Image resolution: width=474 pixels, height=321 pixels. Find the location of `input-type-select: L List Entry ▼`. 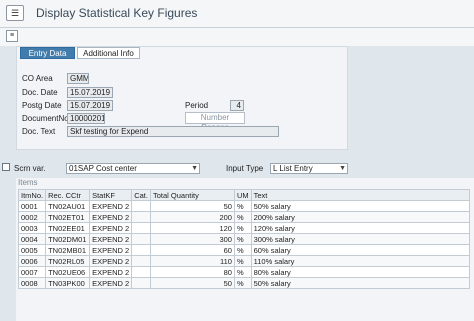

input-type-select: L List Entry ▼ is located at coordinates (309, 168).